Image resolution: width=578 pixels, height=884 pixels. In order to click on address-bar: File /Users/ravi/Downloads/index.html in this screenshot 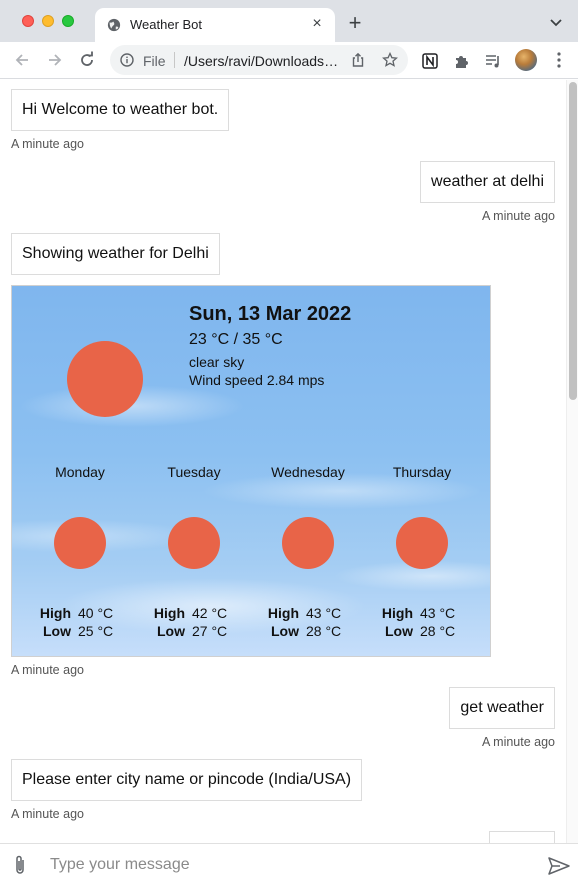, I will do `click(259, 60)`.